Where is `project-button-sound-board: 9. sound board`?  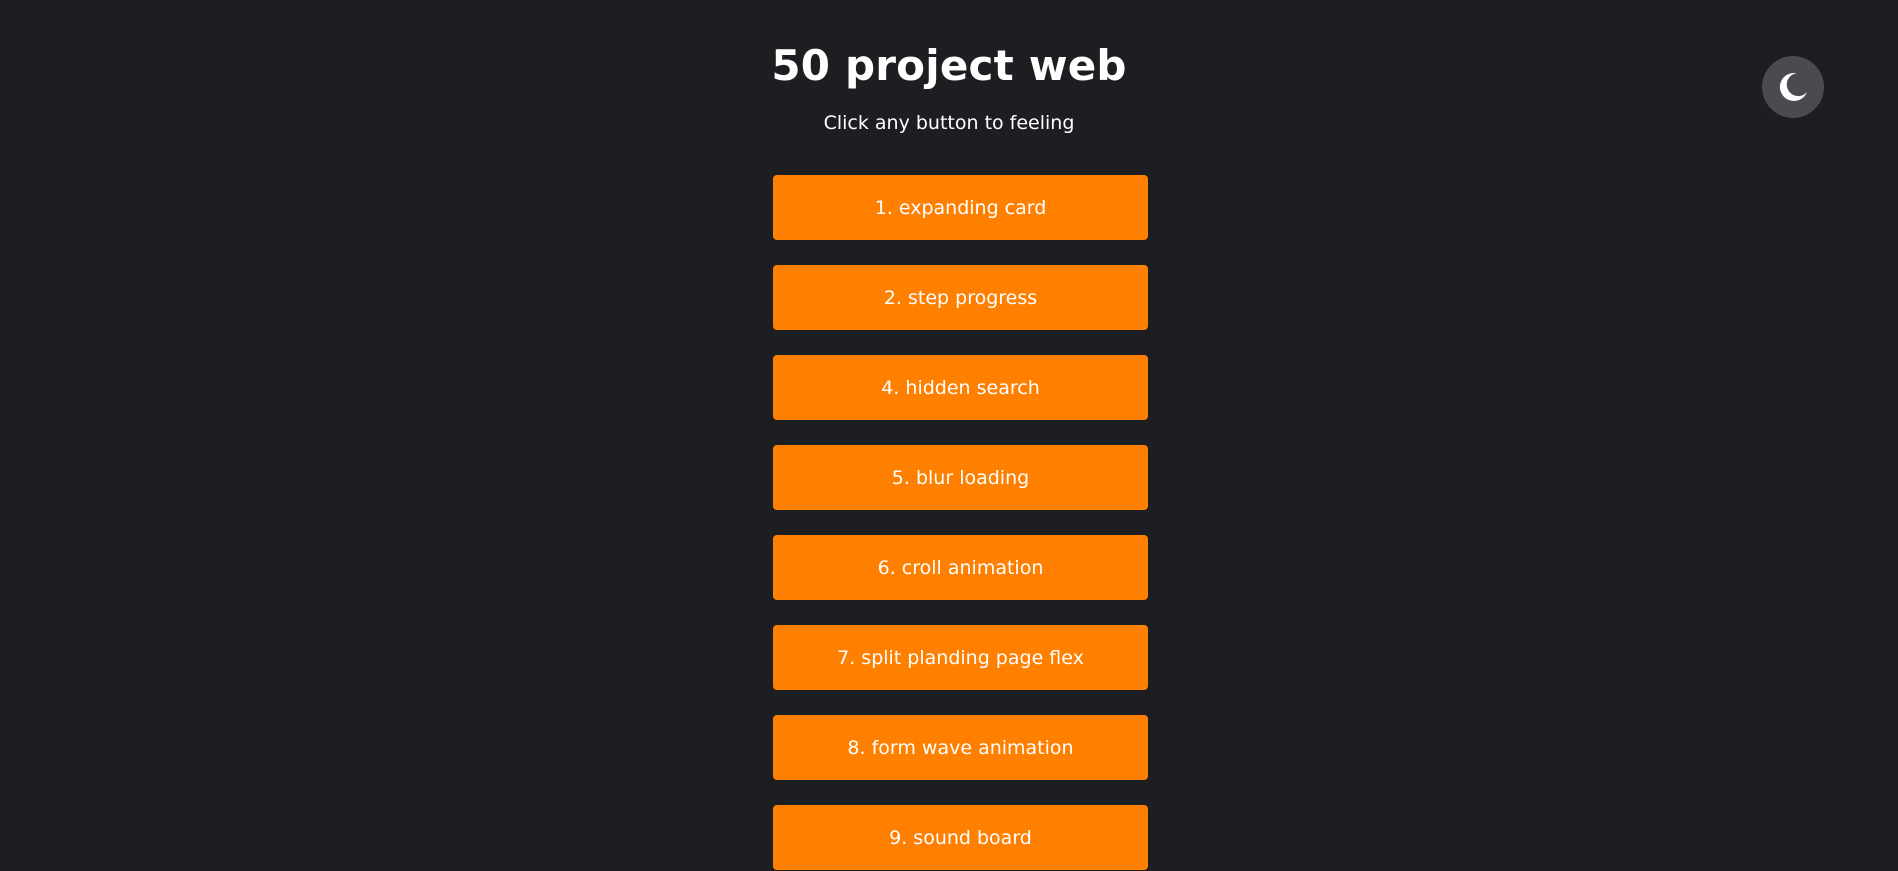 project-button-sound-board: 9. sound board is located at coordinates (960, 837).